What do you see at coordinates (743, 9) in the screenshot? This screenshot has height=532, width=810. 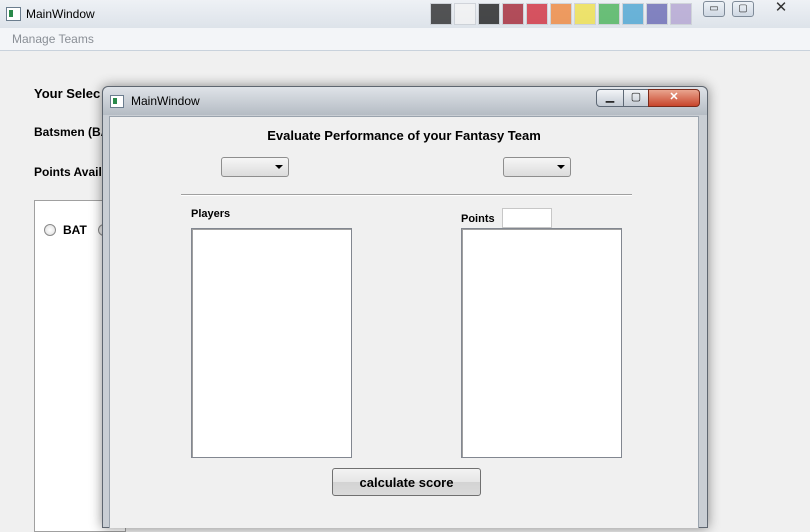 I see `main-maximize-button: ▢` at bounding box center [743, 9].